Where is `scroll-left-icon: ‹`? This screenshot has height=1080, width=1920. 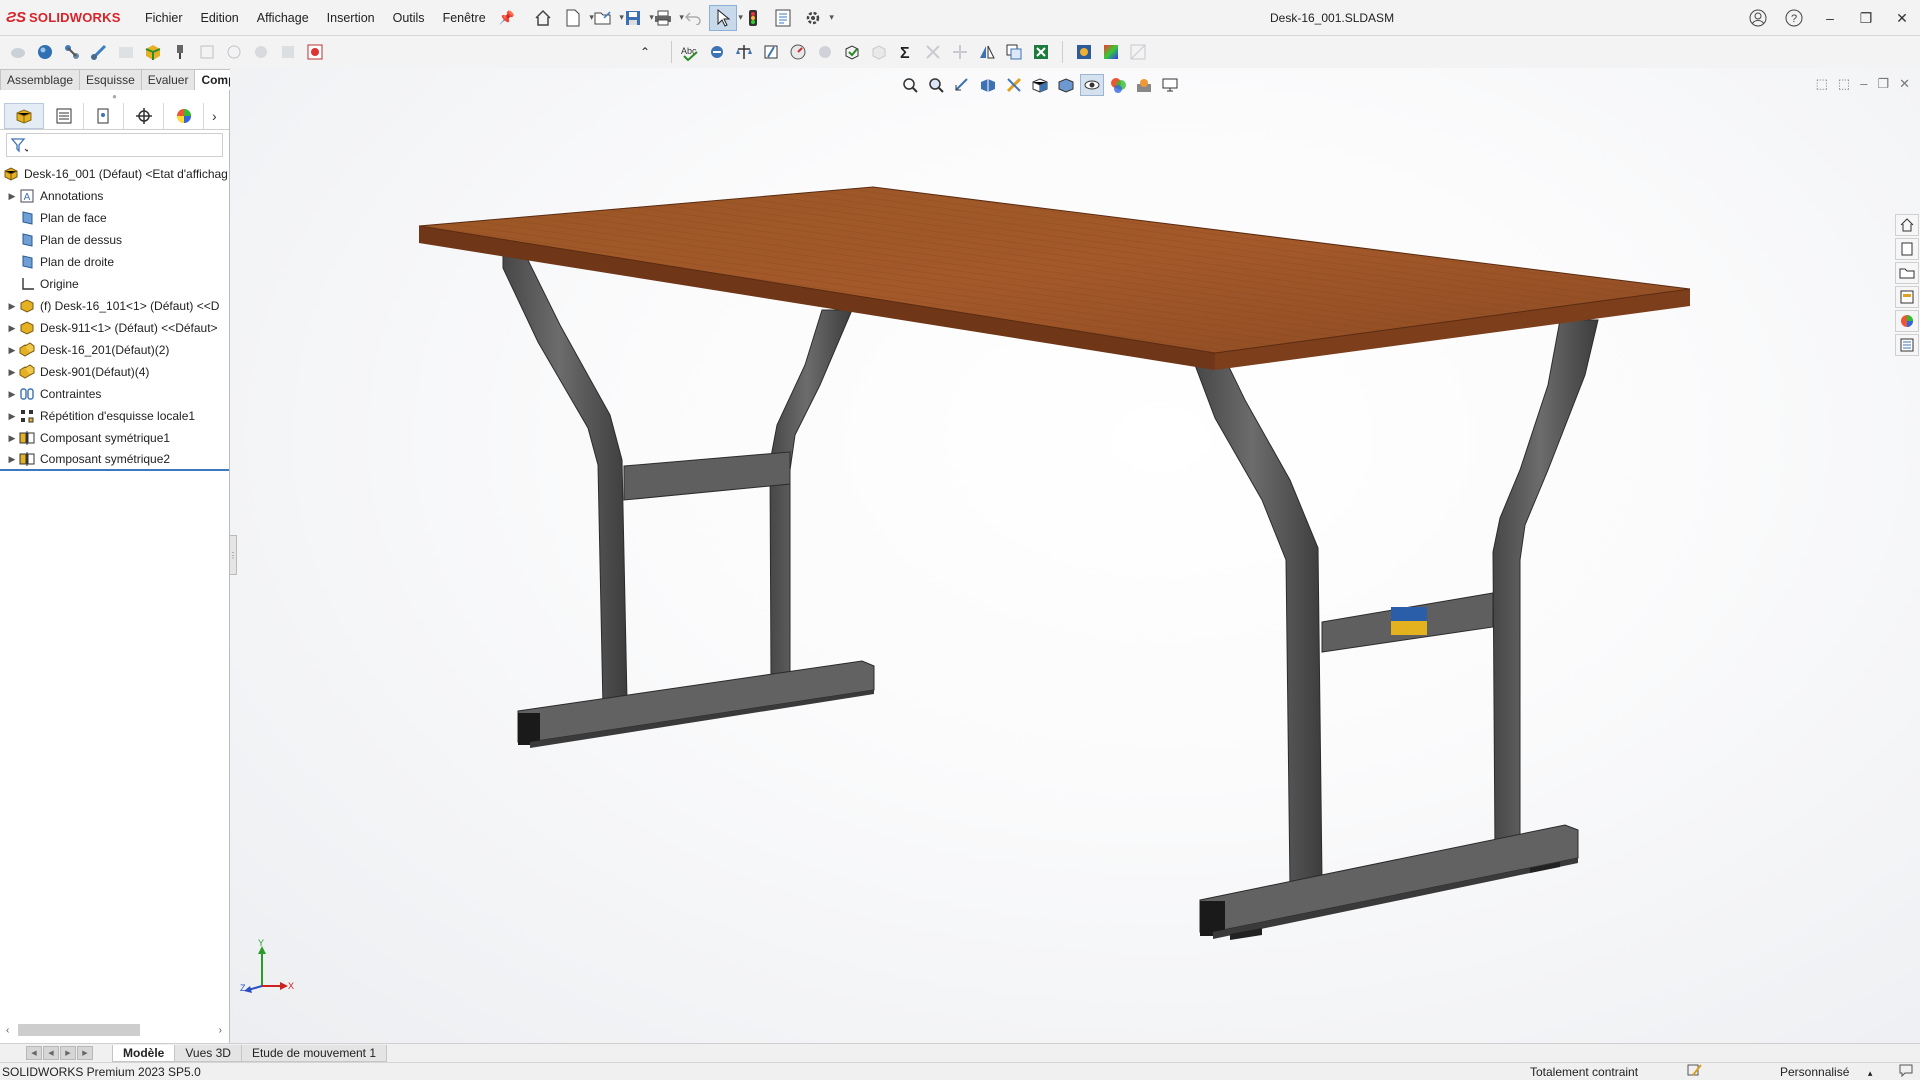
scroll-left-icon: ‹ is located at coordinates (7, 1030).